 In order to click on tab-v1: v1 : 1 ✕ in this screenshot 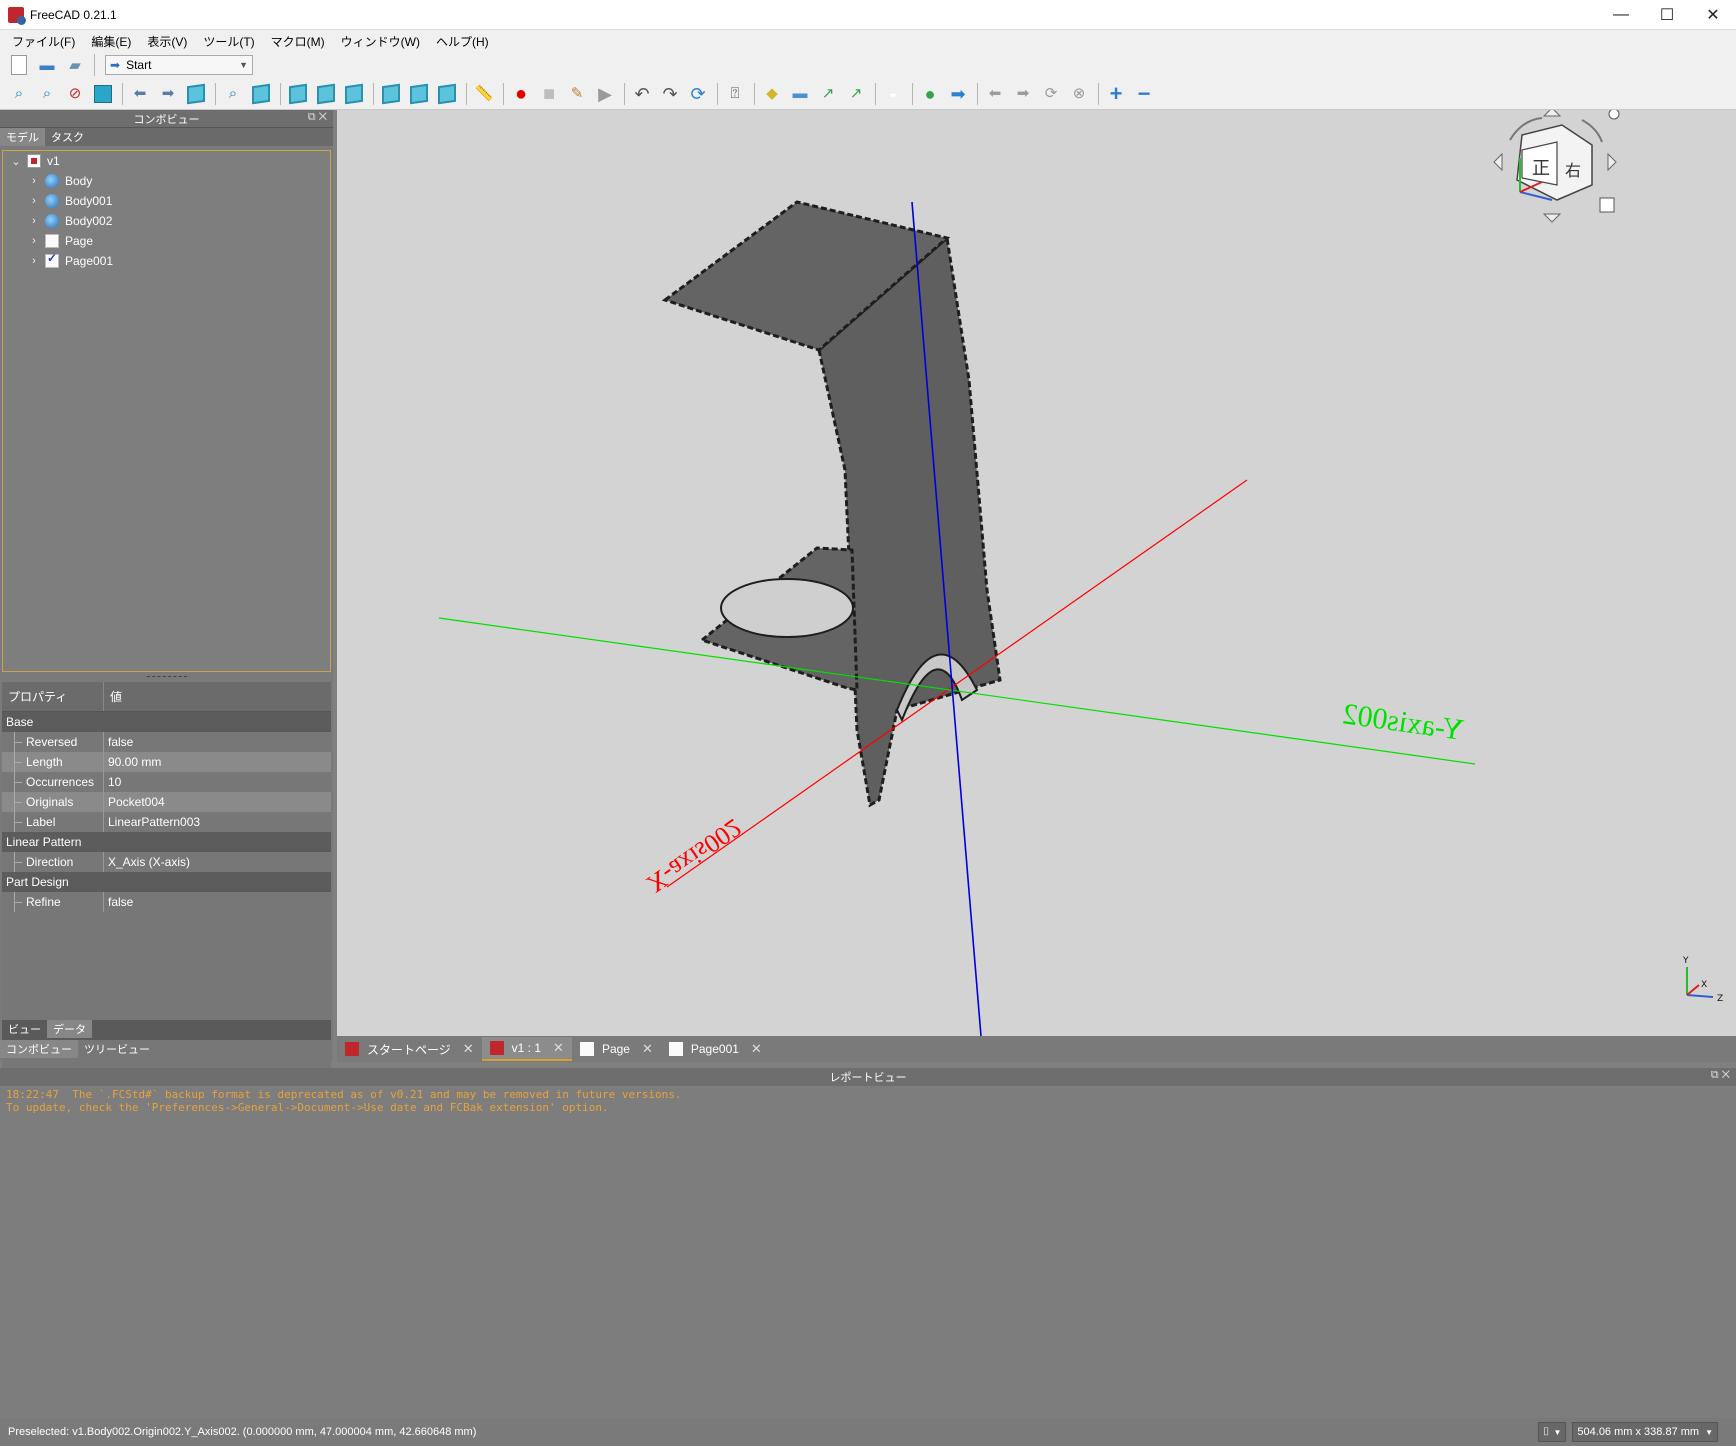, I will do `click(526, 1049)`.